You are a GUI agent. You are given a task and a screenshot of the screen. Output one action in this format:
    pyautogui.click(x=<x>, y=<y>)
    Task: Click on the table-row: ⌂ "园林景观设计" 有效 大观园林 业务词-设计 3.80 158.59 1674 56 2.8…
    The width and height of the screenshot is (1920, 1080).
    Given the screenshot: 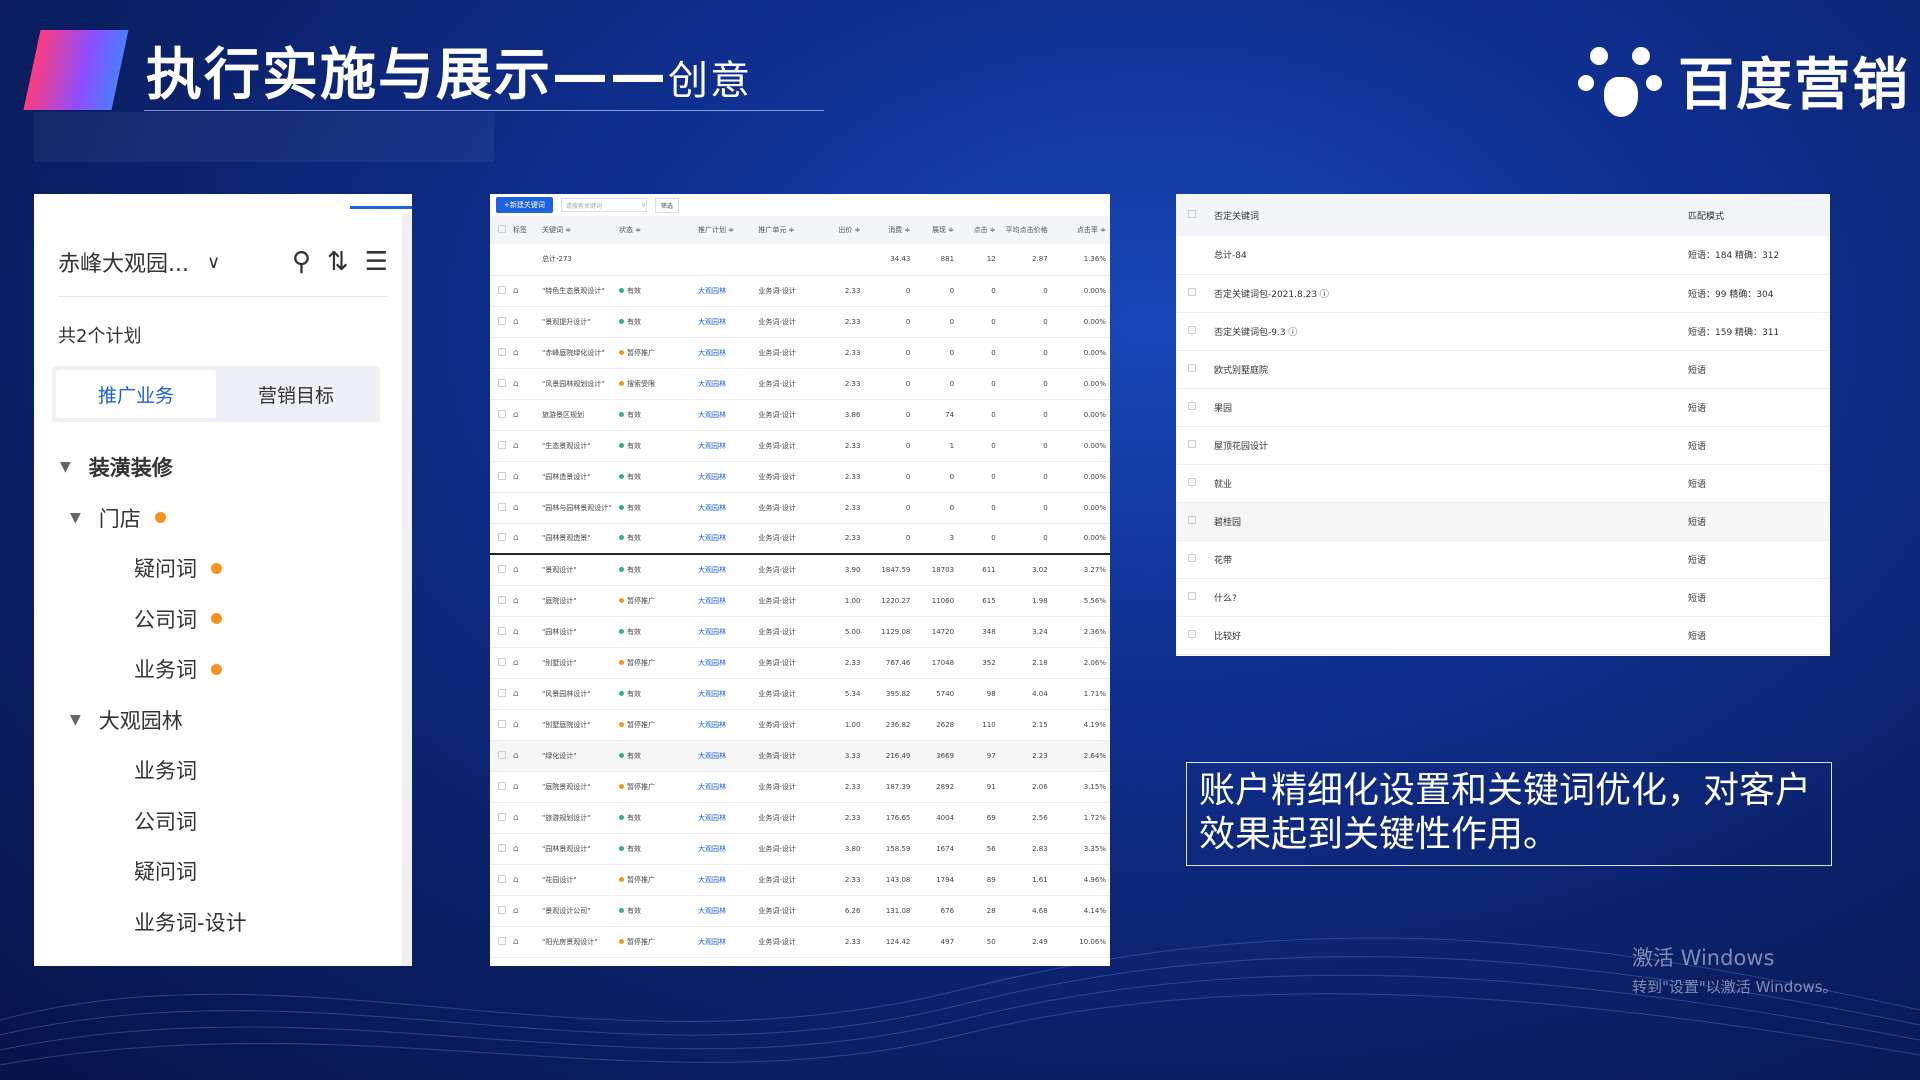 What is the action you would take?
    pyautogui.click(x=800, y=849)
    